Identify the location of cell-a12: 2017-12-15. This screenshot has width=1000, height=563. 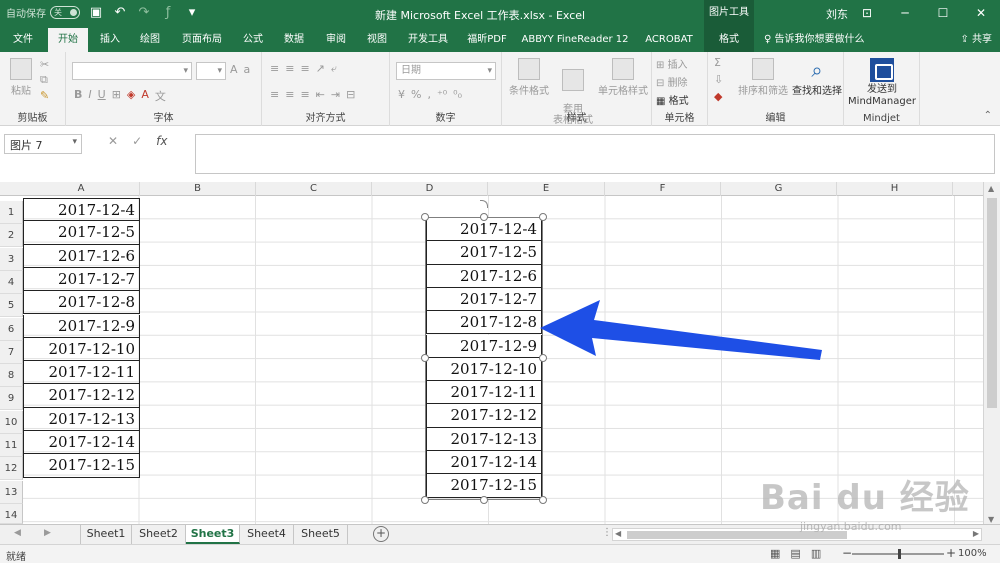
(81, 466).